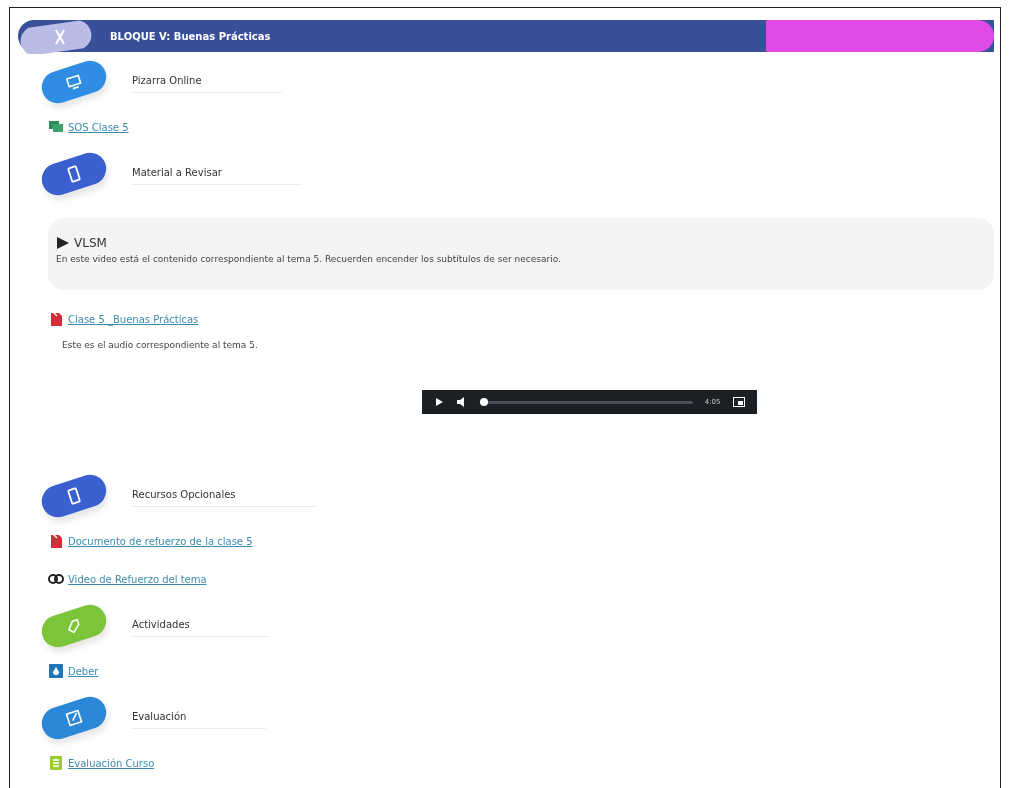 The image size is (1013, 788). I want to click on chat-icon, so click(56, 127).